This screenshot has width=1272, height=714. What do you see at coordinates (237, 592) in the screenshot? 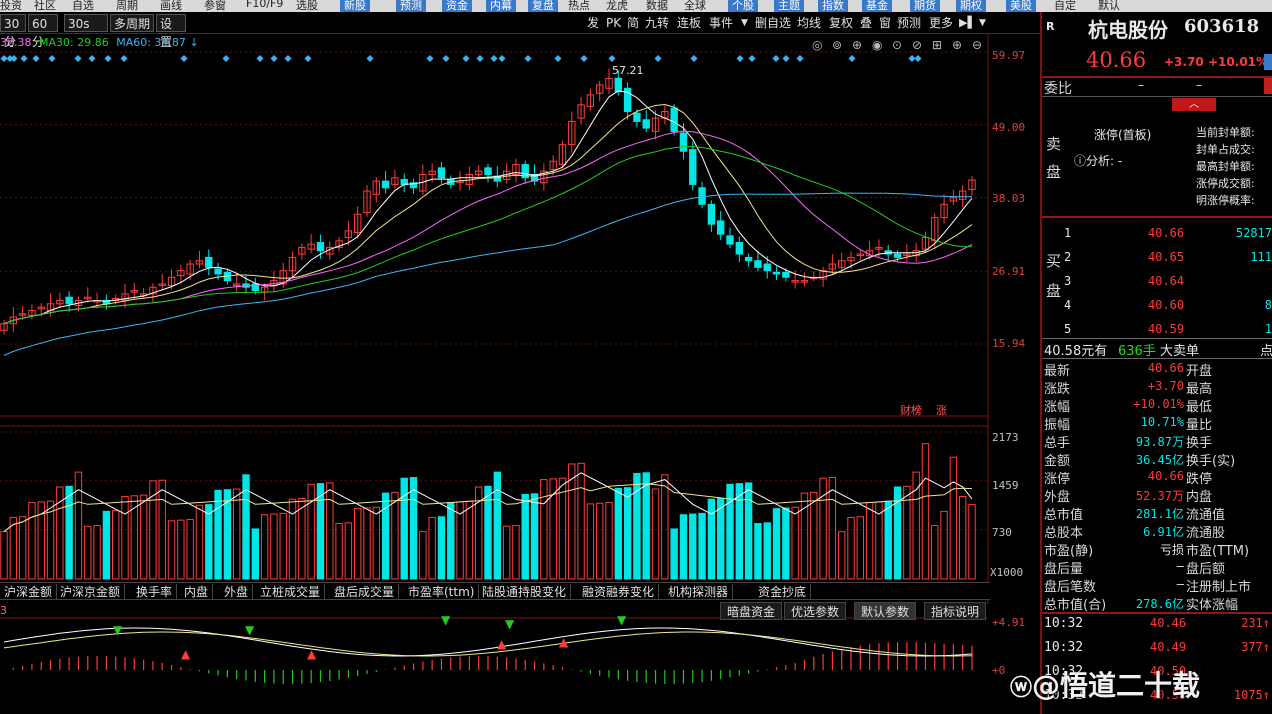
I see `indicator-tab: 外盘` at bounding box center [237, 592].